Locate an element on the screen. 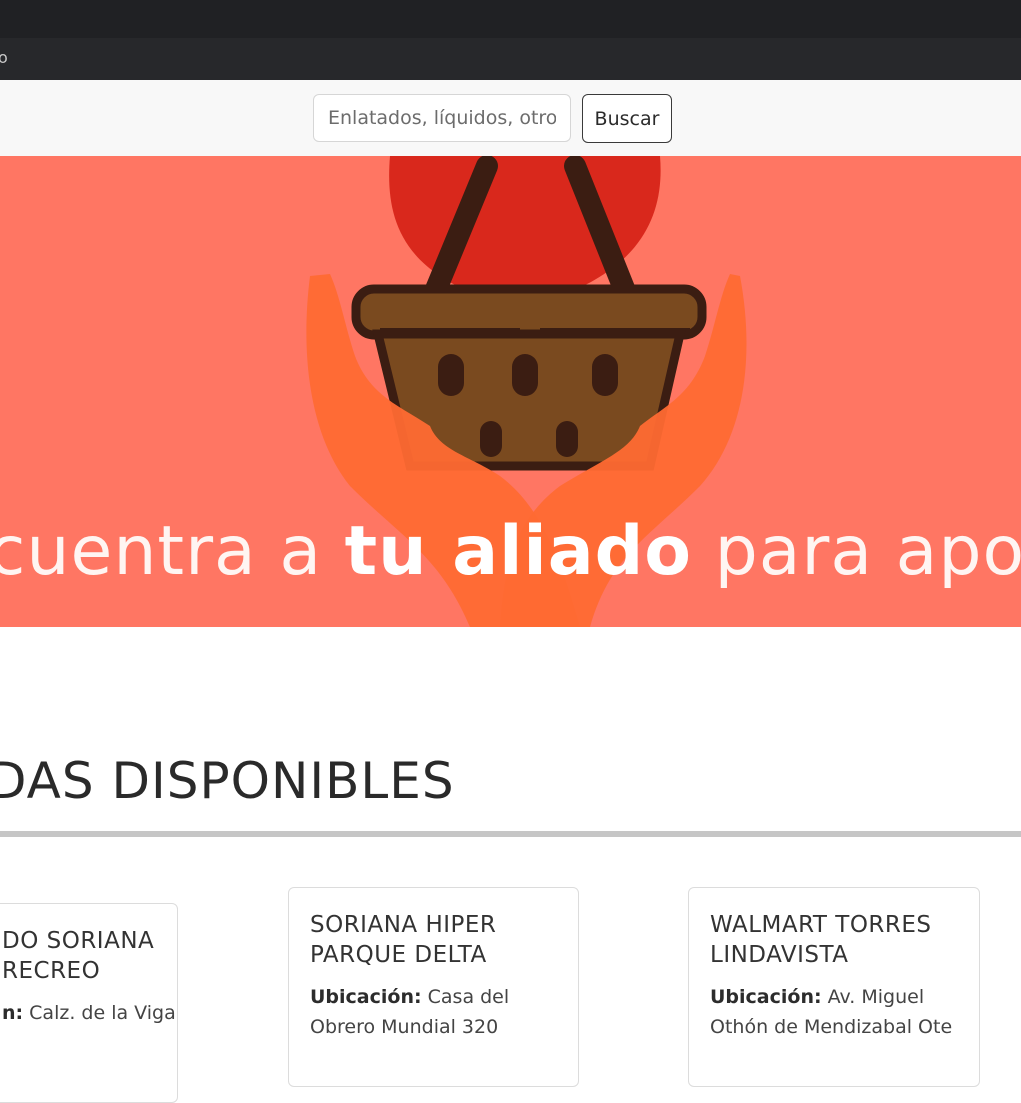 The width and height of the screenshot is (1021, 1103). section-title: DAS DISPONIBLES is located at coordinates (227, 781).